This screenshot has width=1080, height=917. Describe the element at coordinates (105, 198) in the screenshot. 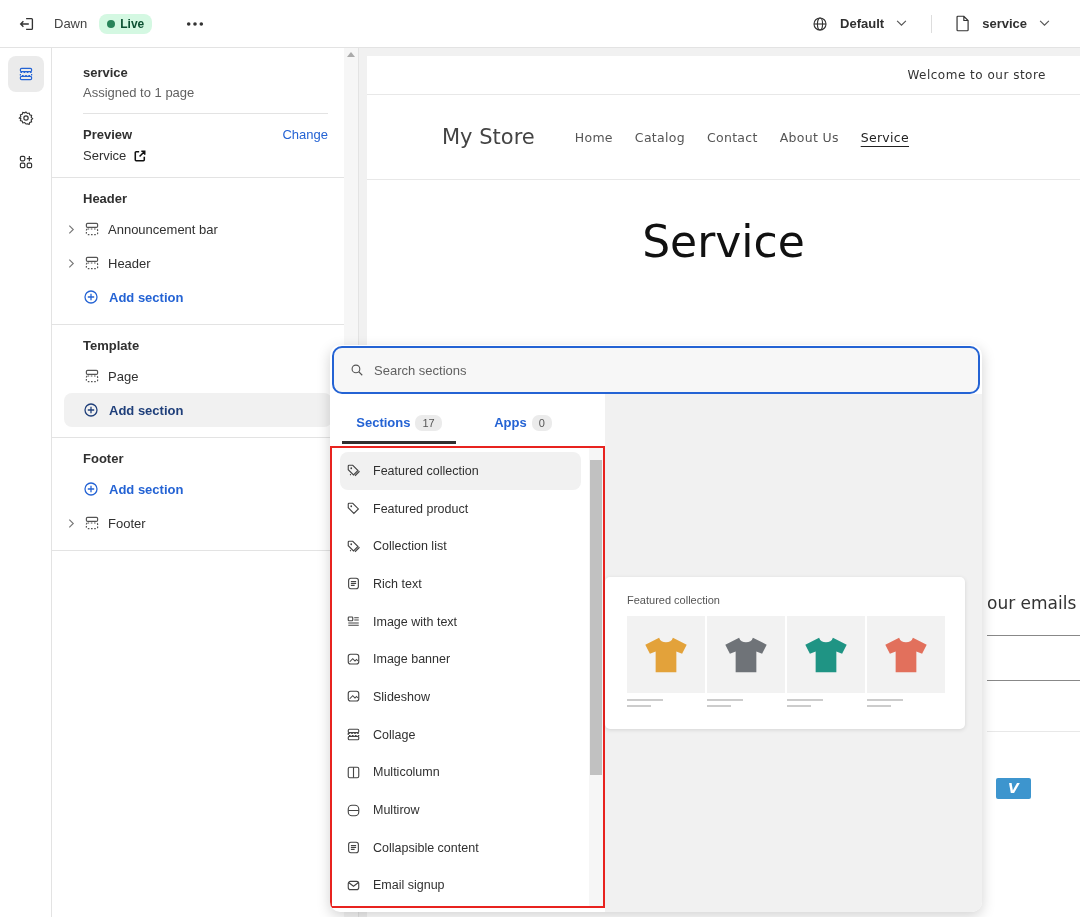

I see `group-heading: Header` at that location.